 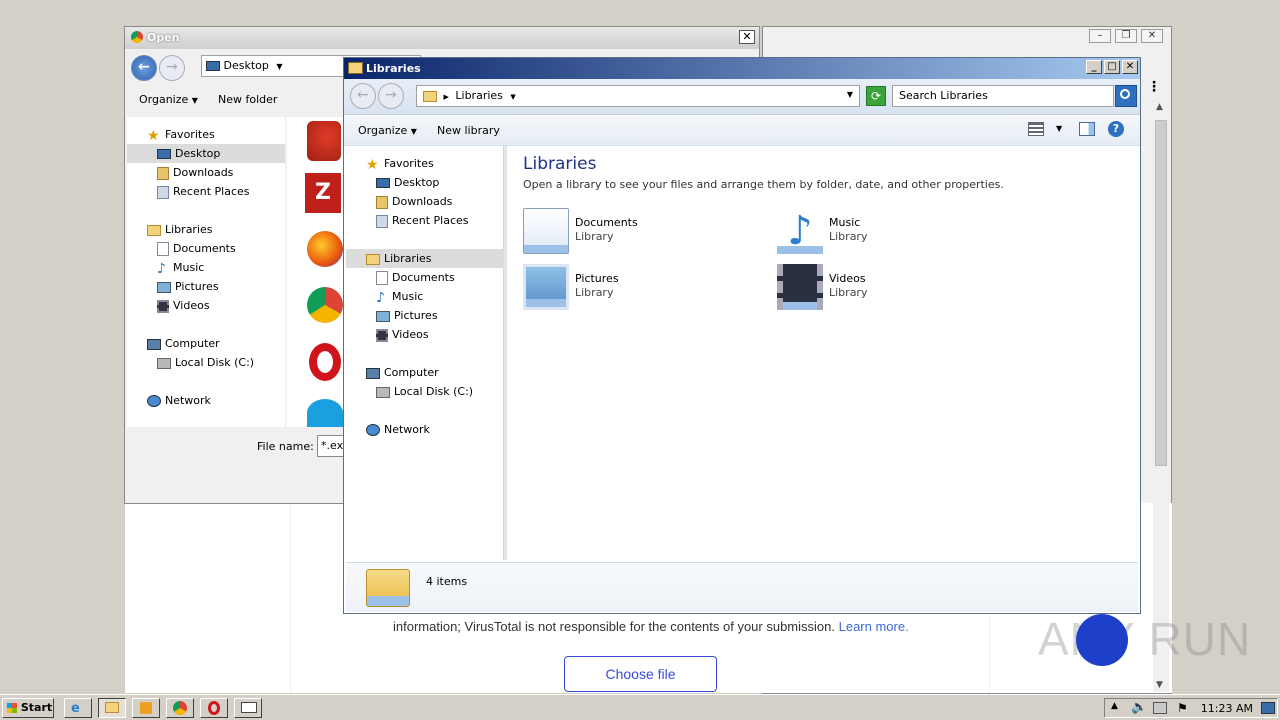 I want to click on change-view-icon, so click(x=1036, y=129).